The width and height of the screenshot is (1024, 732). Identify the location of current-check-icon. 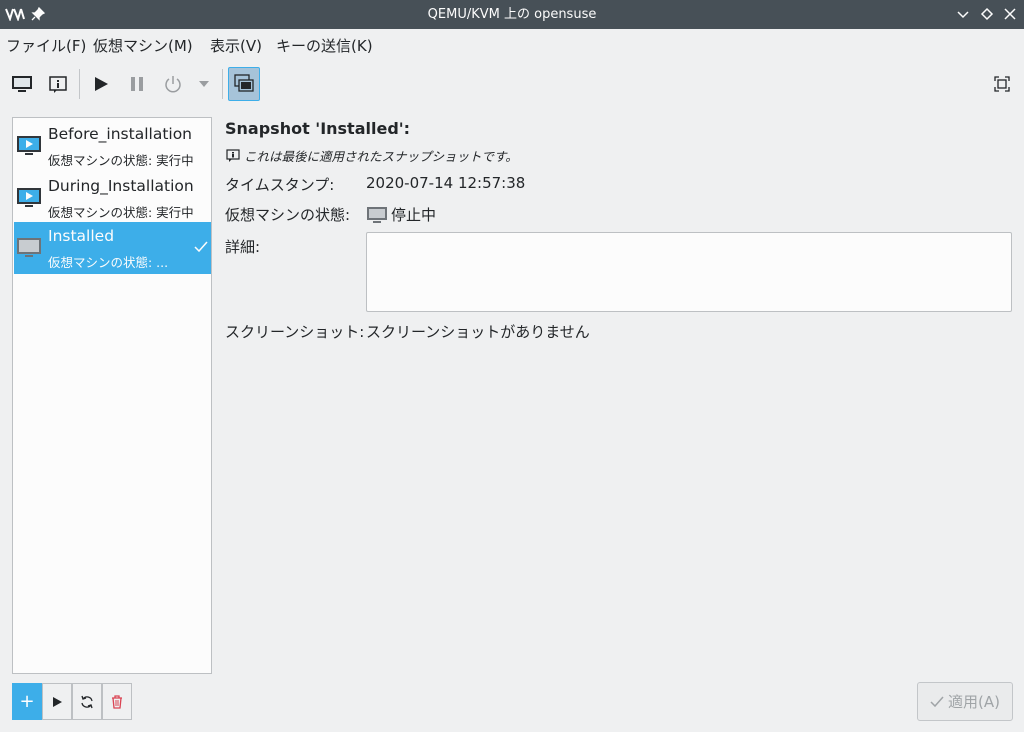
(201, 247).